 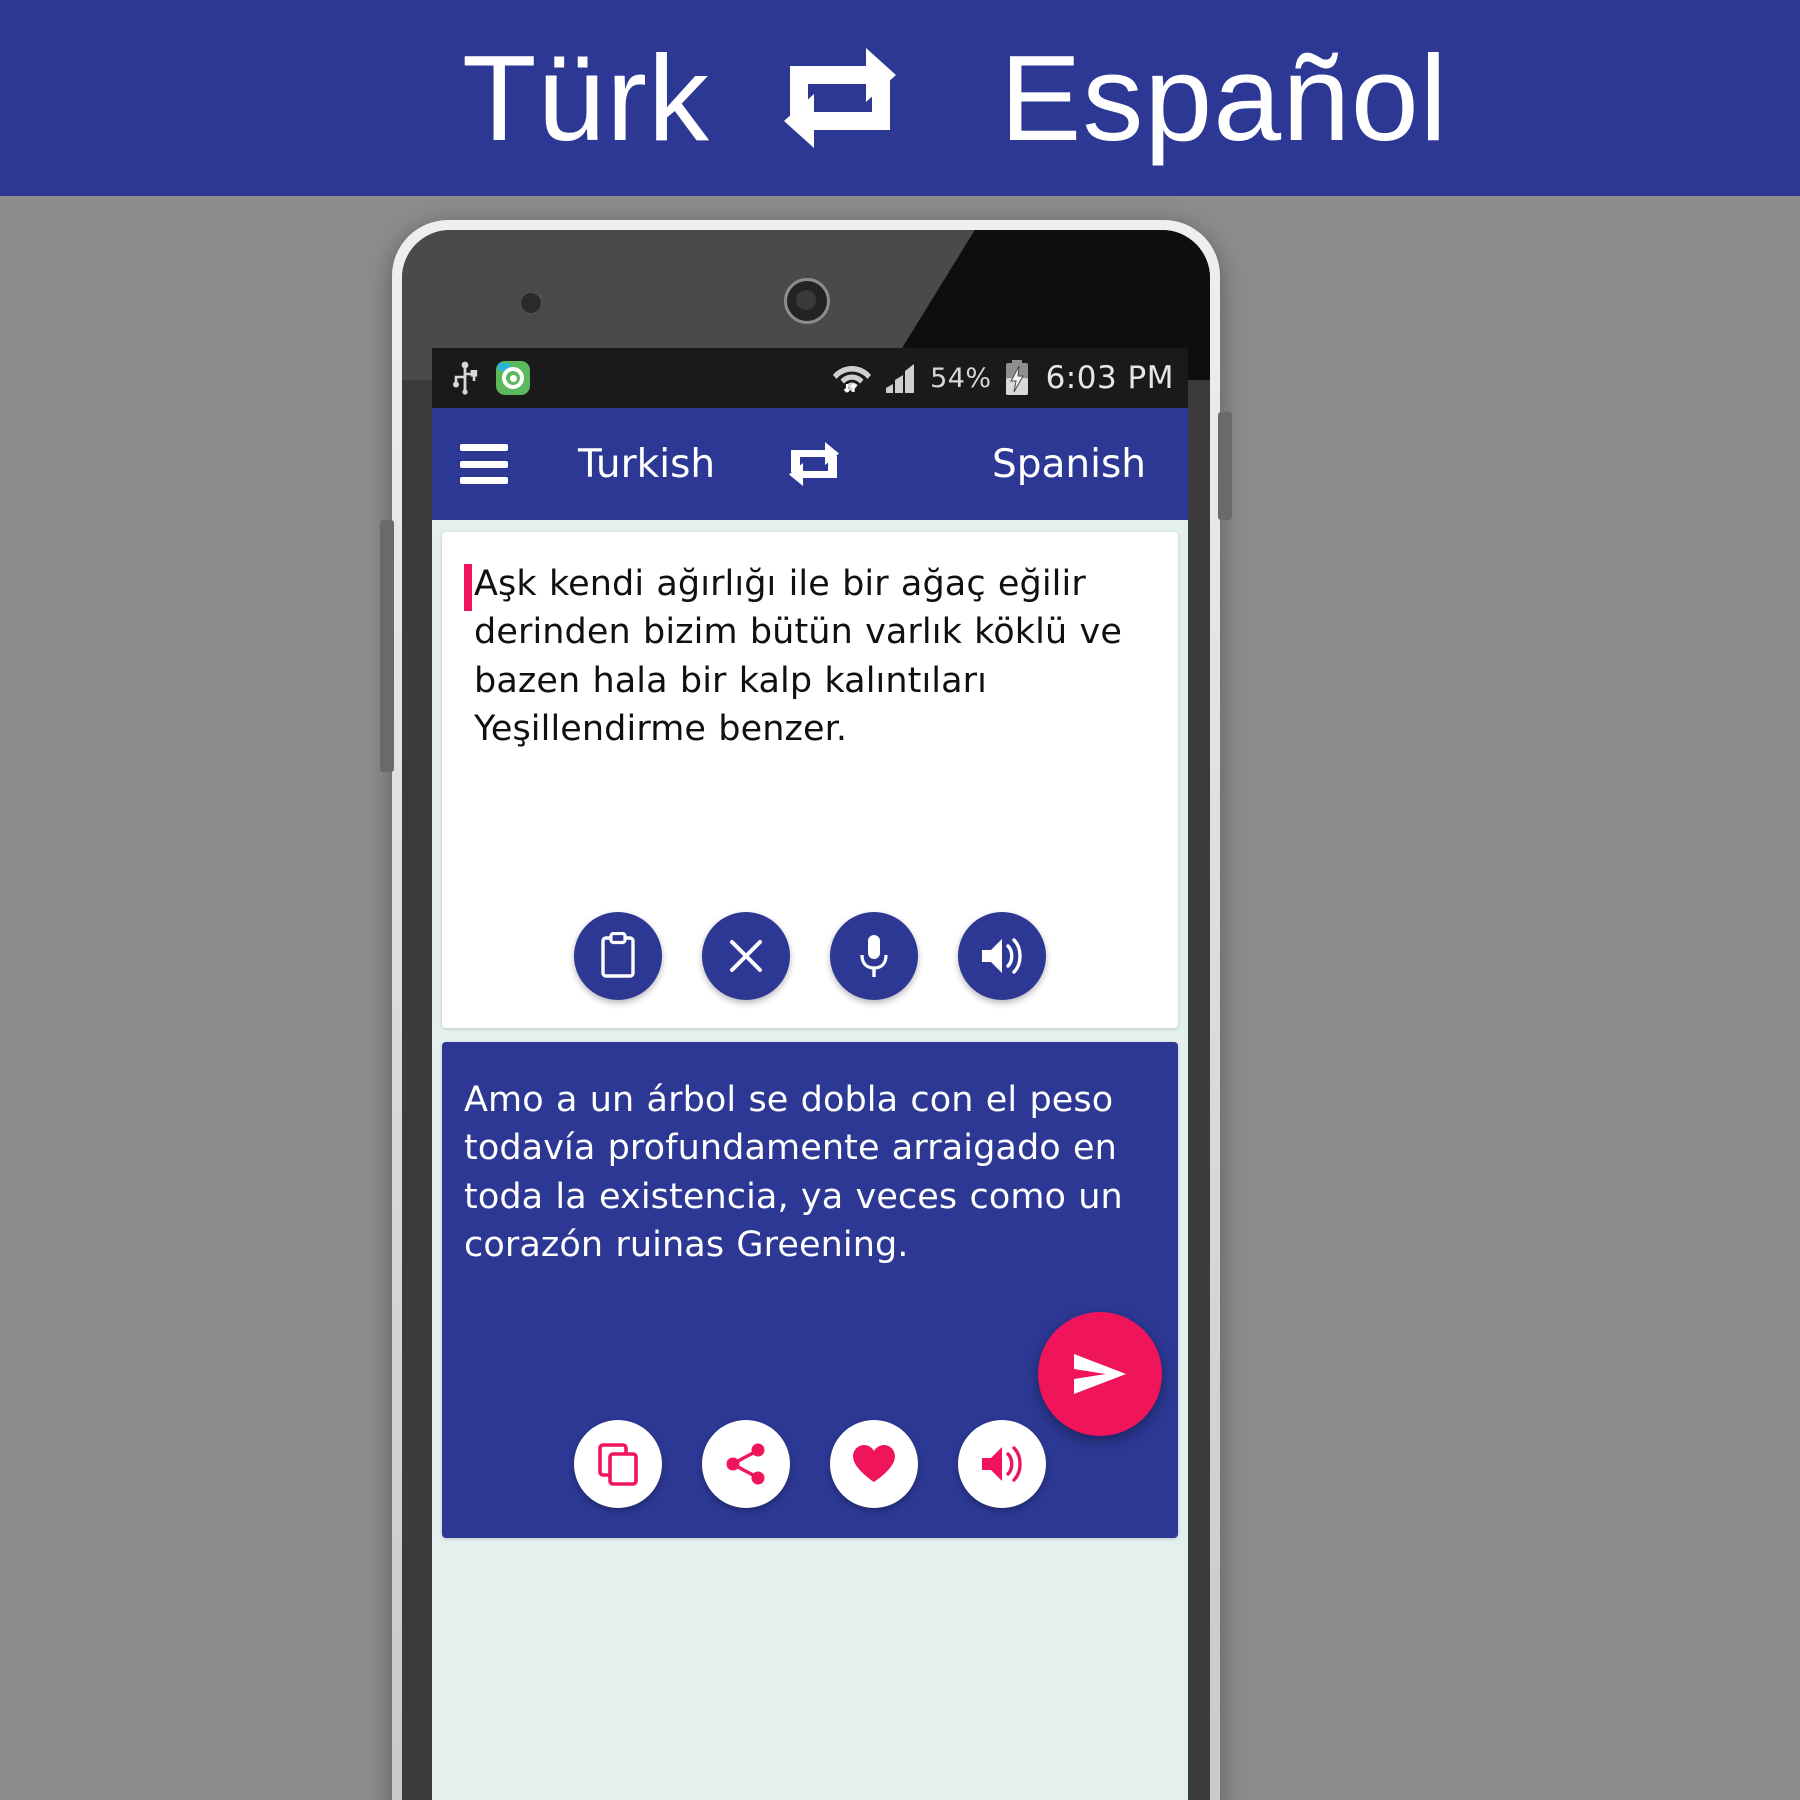 What do you see at coordinates (814, 464) in the screenshot?
I see `swap-languages-icon` at bounding box center [814, 464].